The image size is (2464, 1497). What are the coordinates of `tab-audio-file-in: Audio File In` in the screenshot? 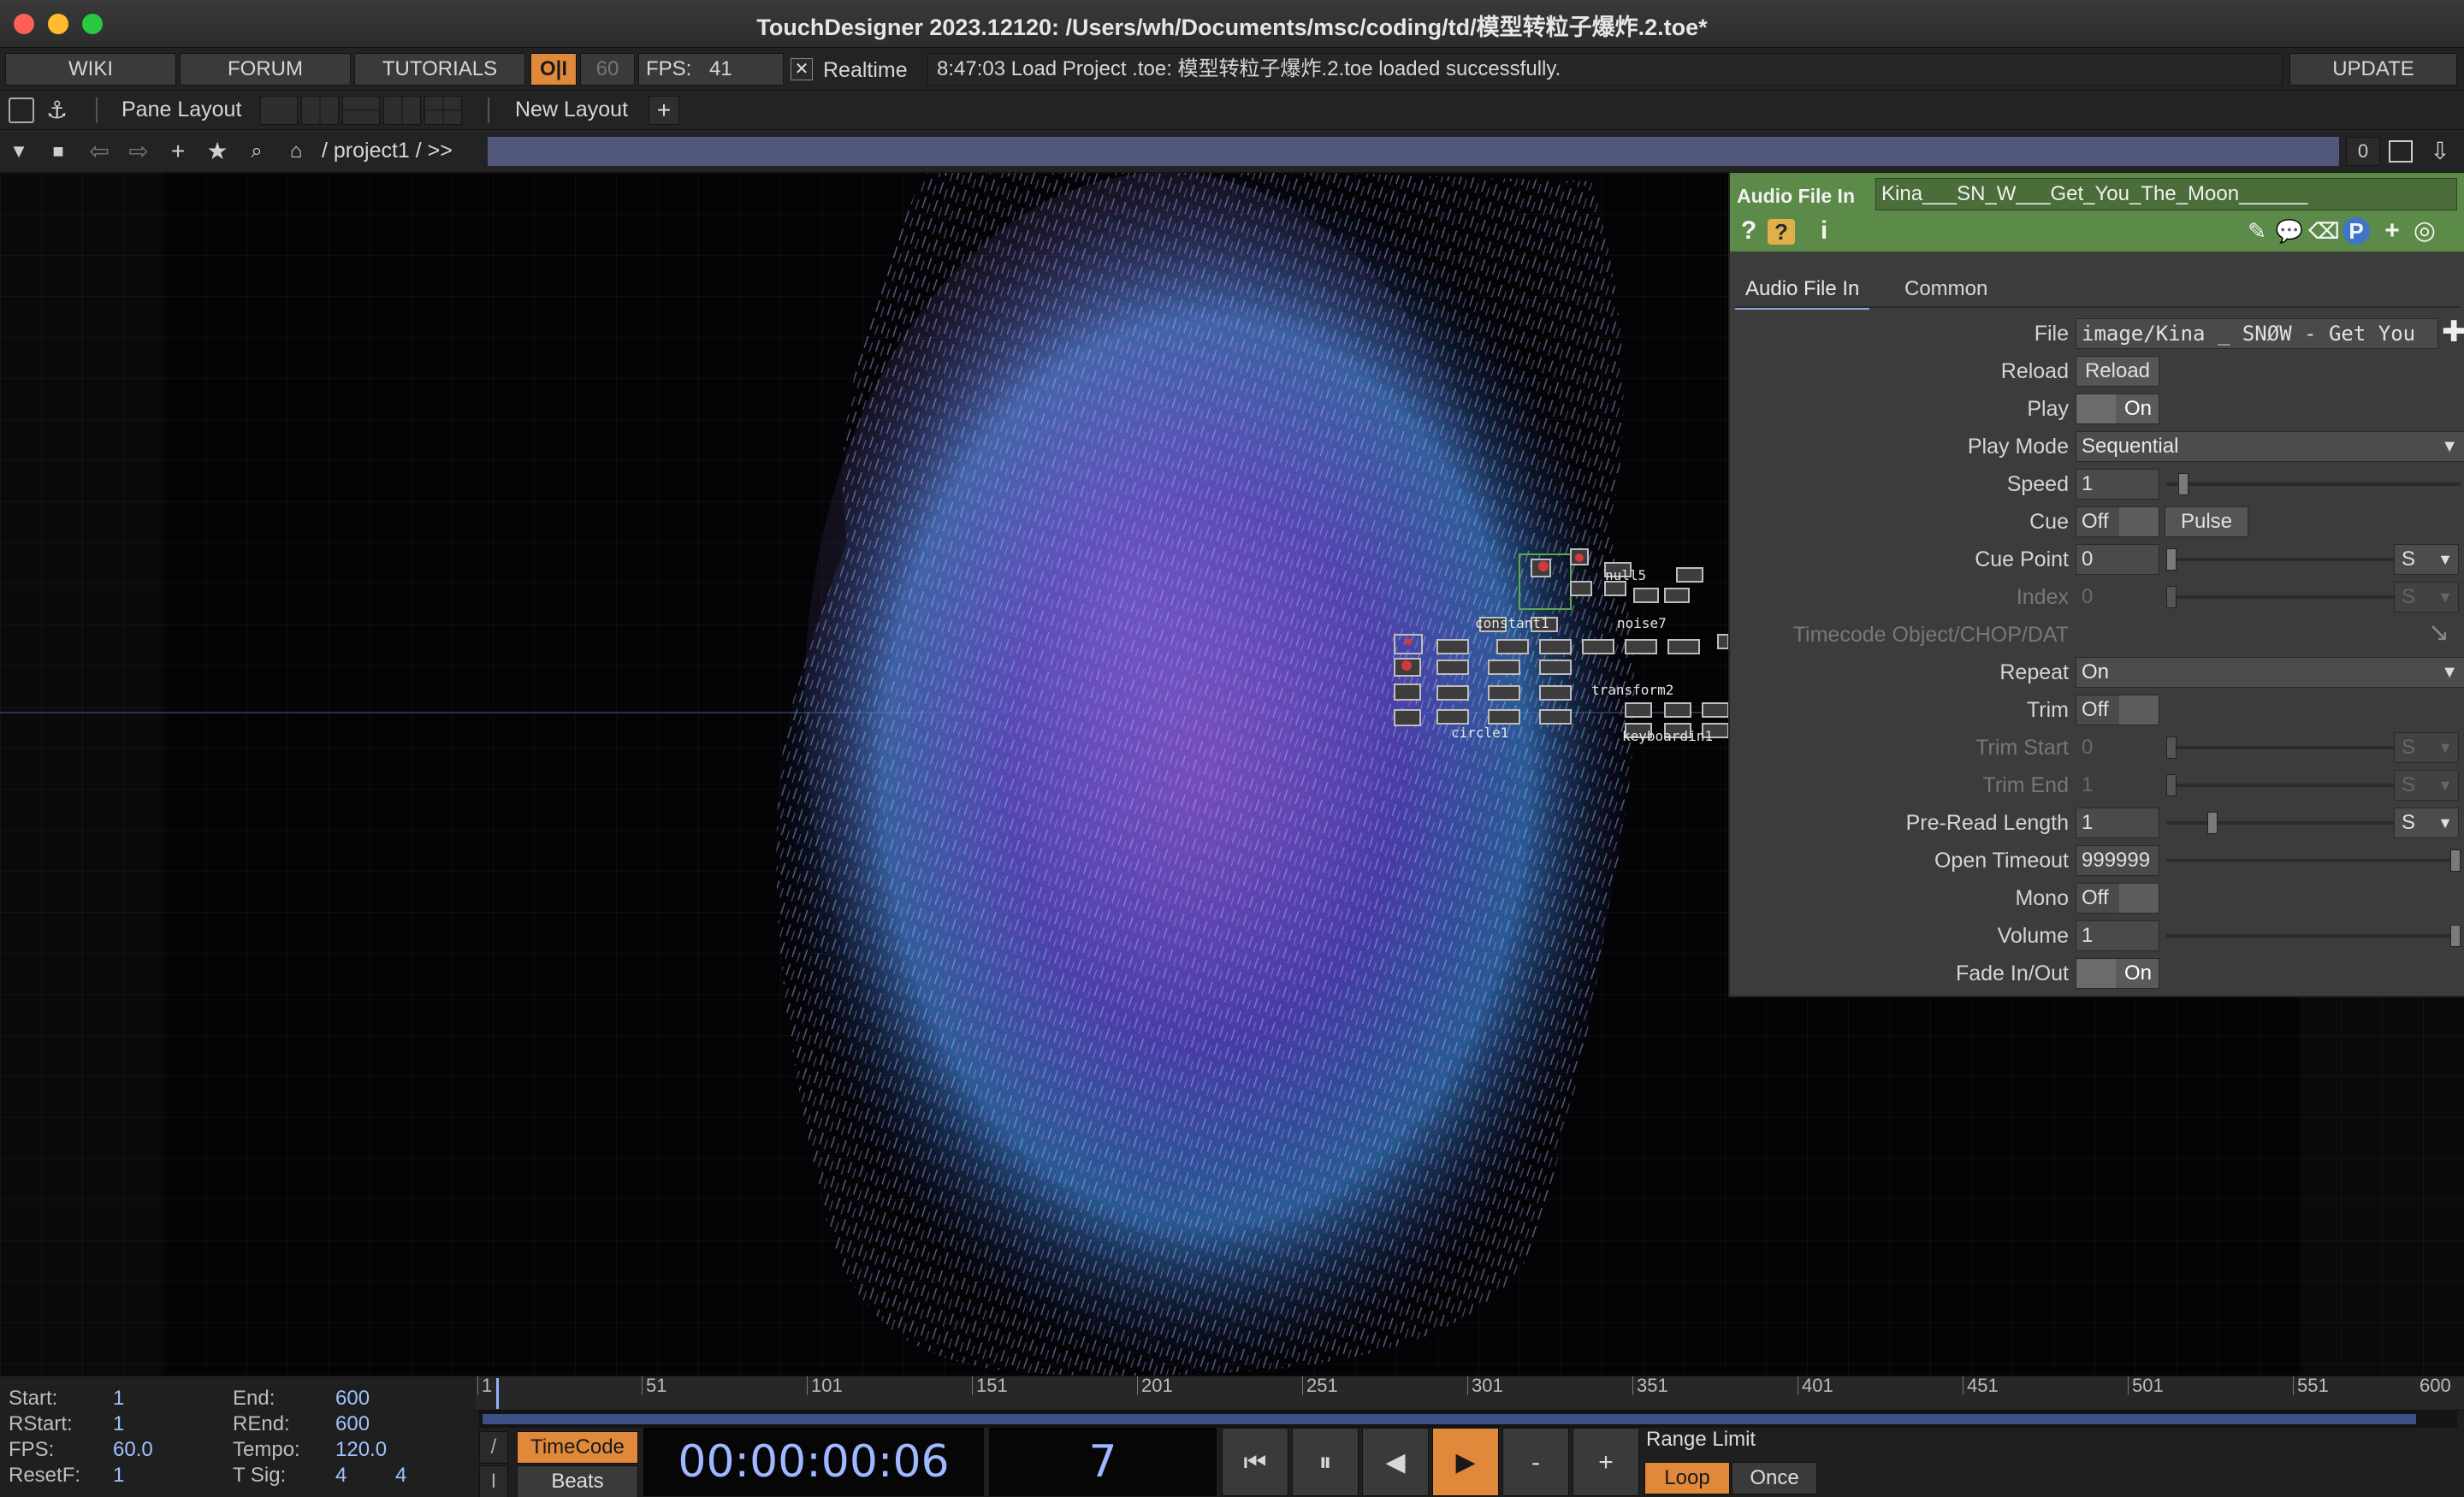 It's located at (1802, 291).